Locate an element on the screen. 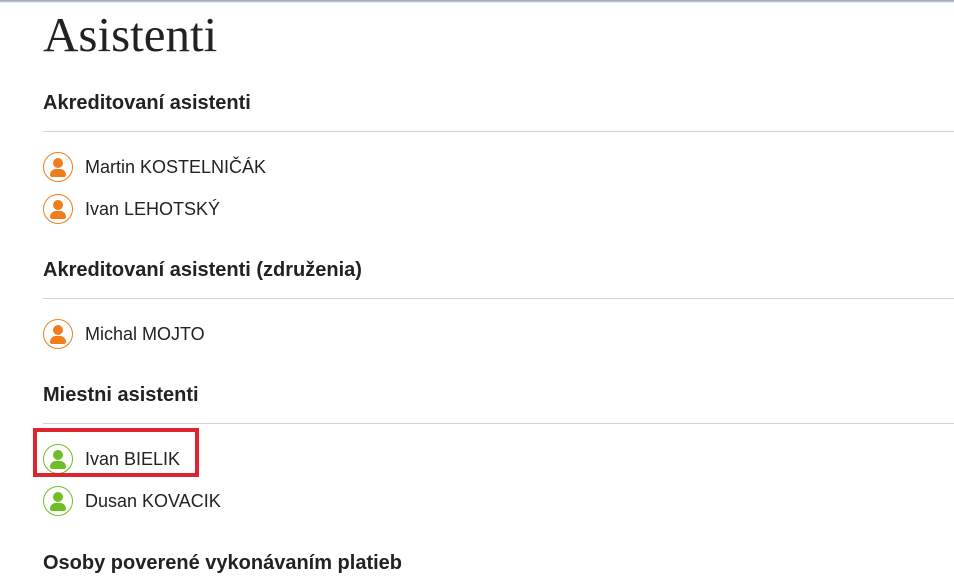  person-item: Dusan KOVACIK is located at coordinates (132, 501).